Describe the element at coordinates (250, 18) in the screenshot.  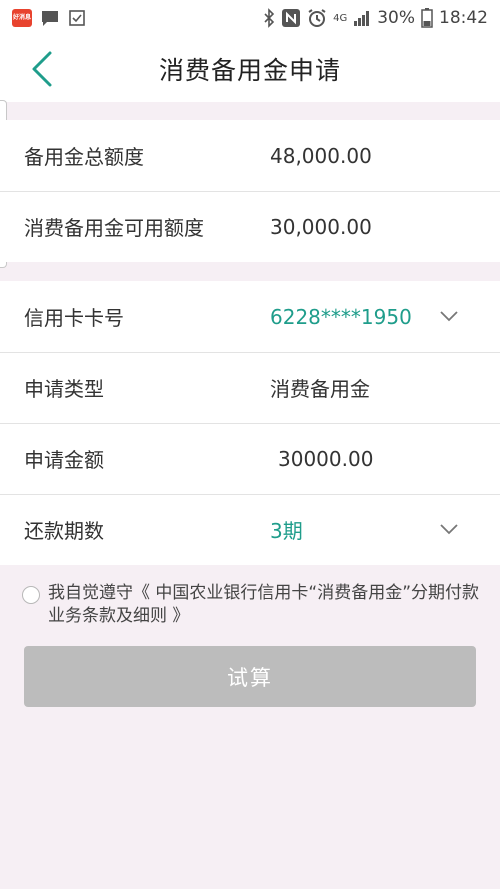
I see `status-bar: 好消息 4G 30% 18:42` at that location.